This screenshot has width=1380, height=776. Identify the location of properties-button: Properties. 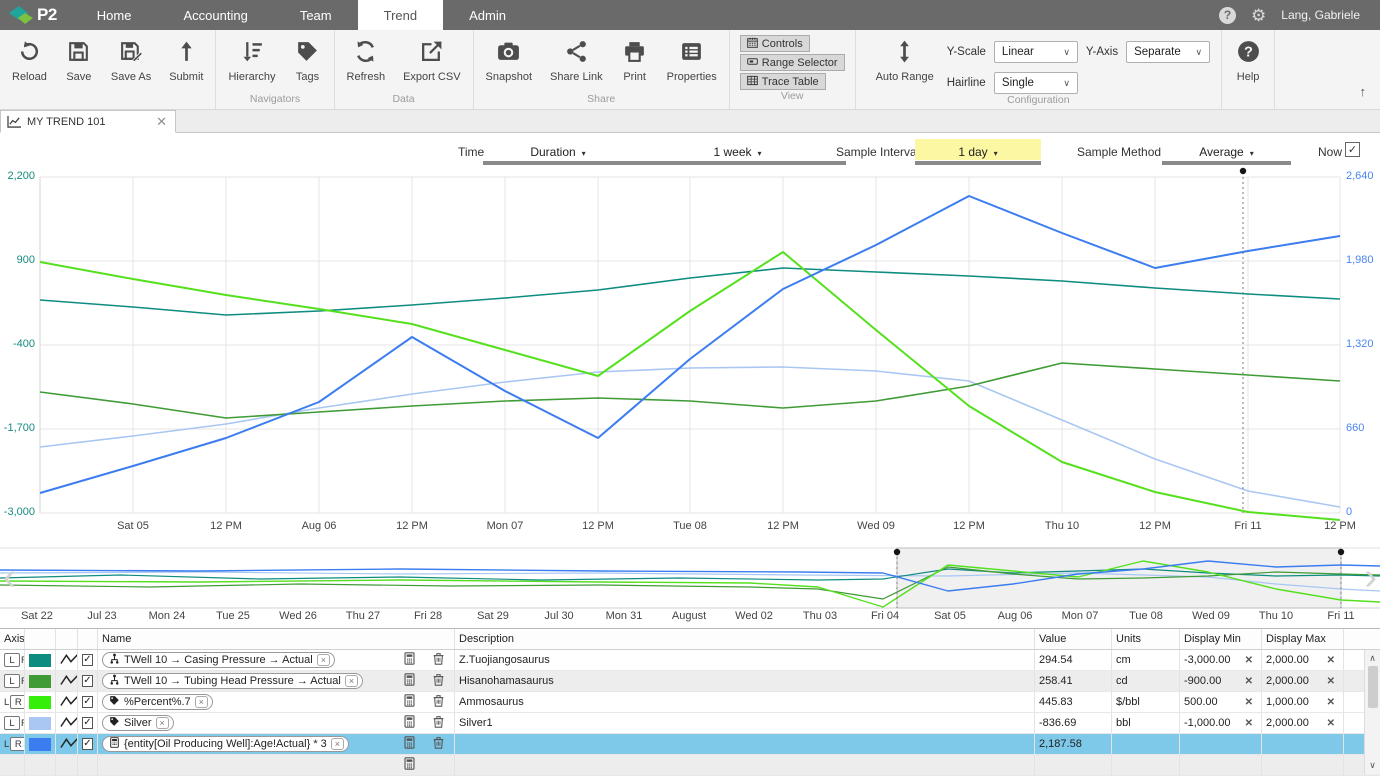
(692, 59).